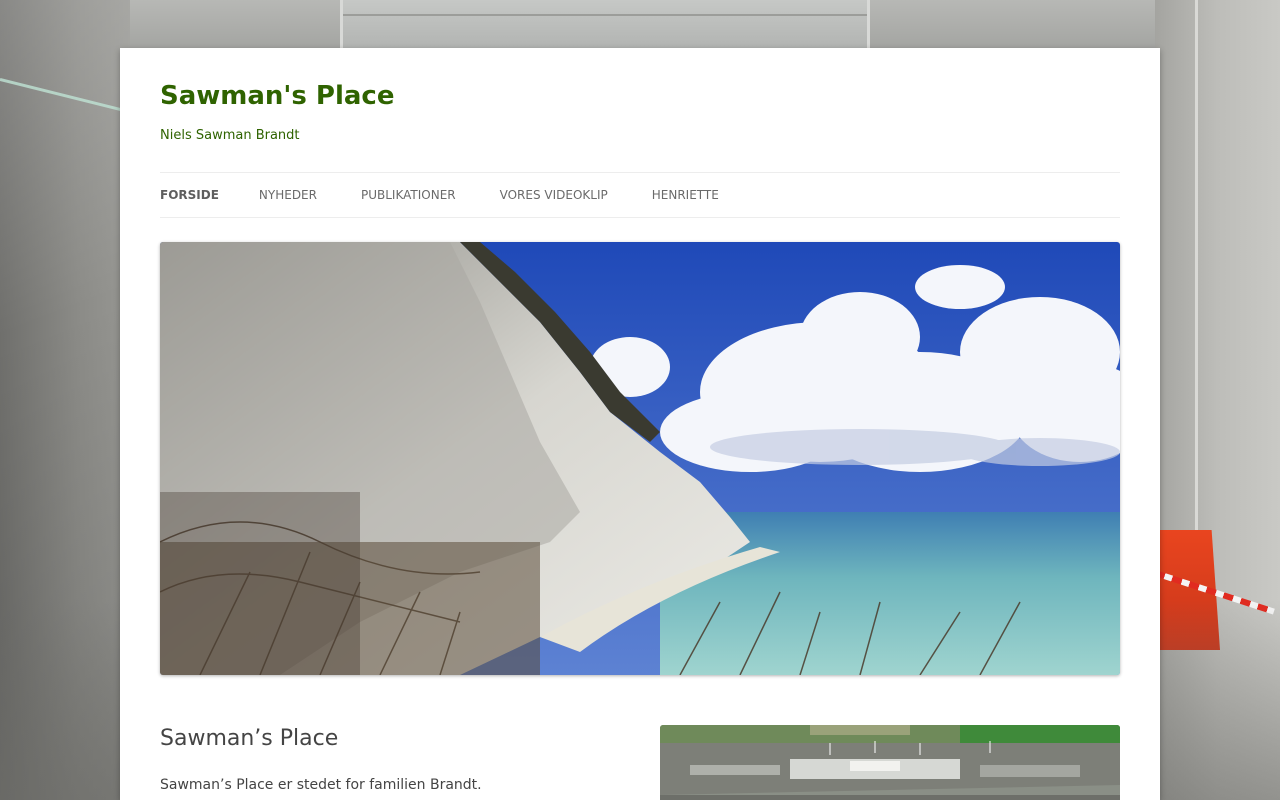 This screenshot has width=1280, height=800. I want to click on nav-item-vores-videoklip: VORES VIDEOKLIP, so click(554, 195).